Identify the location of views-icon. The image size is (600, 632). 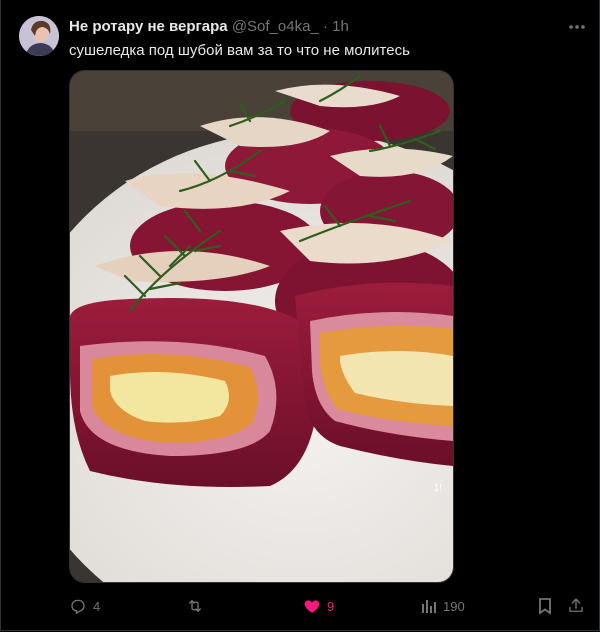
(429, 606).